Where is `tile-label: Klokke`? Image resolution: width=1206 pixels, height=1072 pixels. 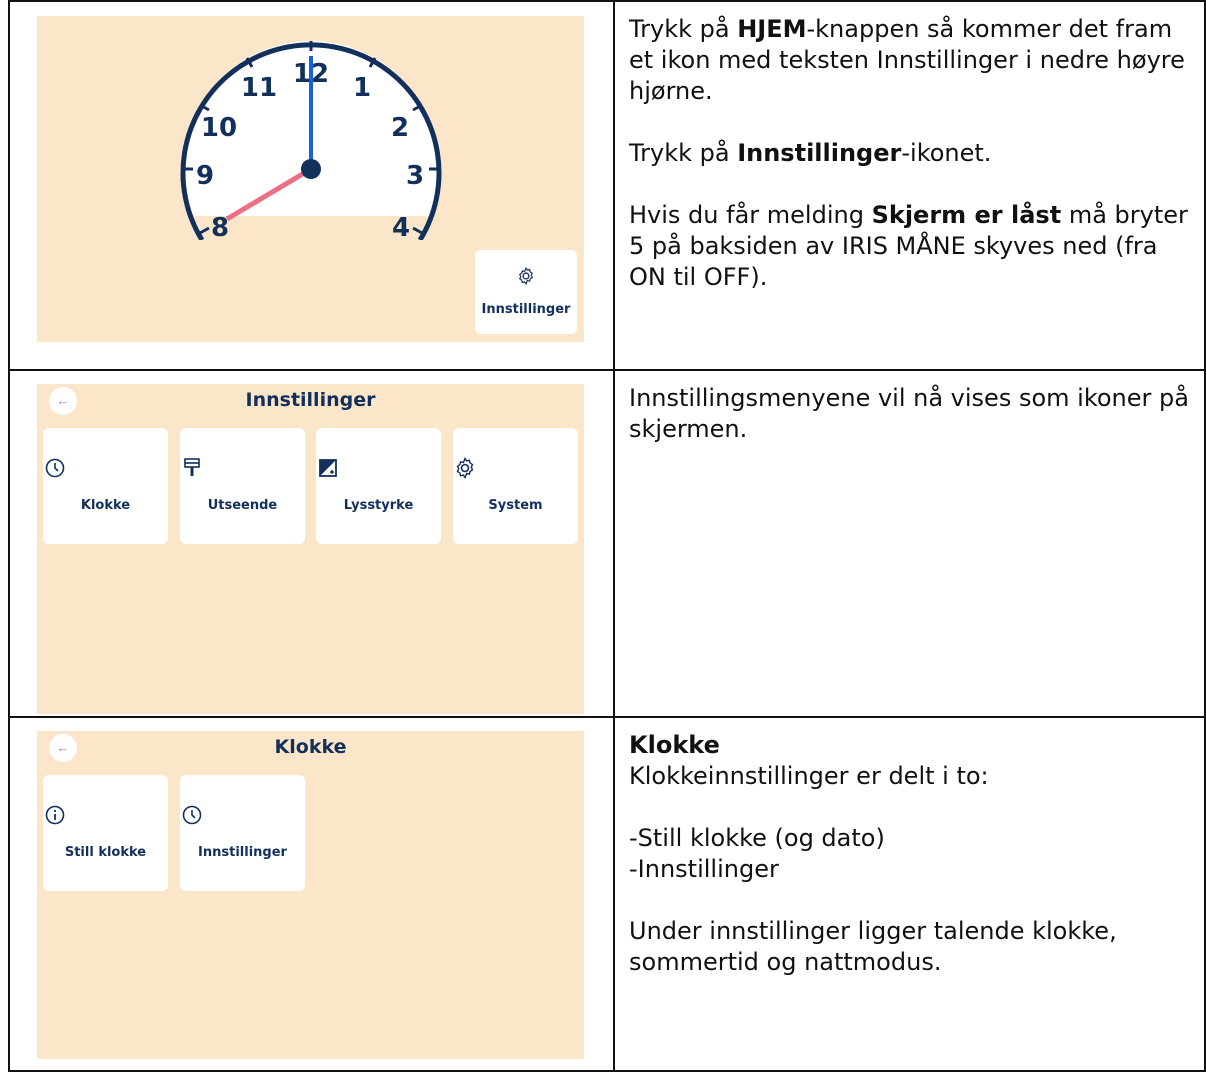 tile-label: Klokke is located at coordinates (105, 505).